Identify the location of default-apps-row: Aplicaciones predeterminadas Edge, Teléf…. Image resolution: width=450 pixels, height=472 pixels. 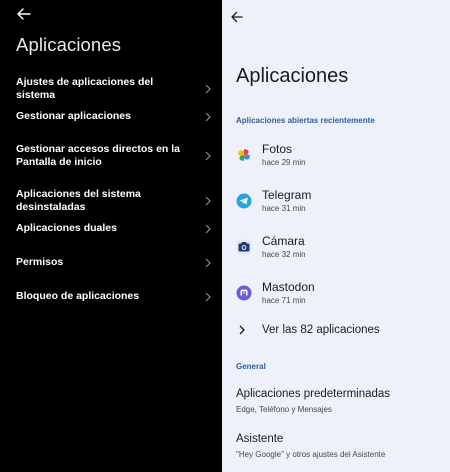
(336, 406).